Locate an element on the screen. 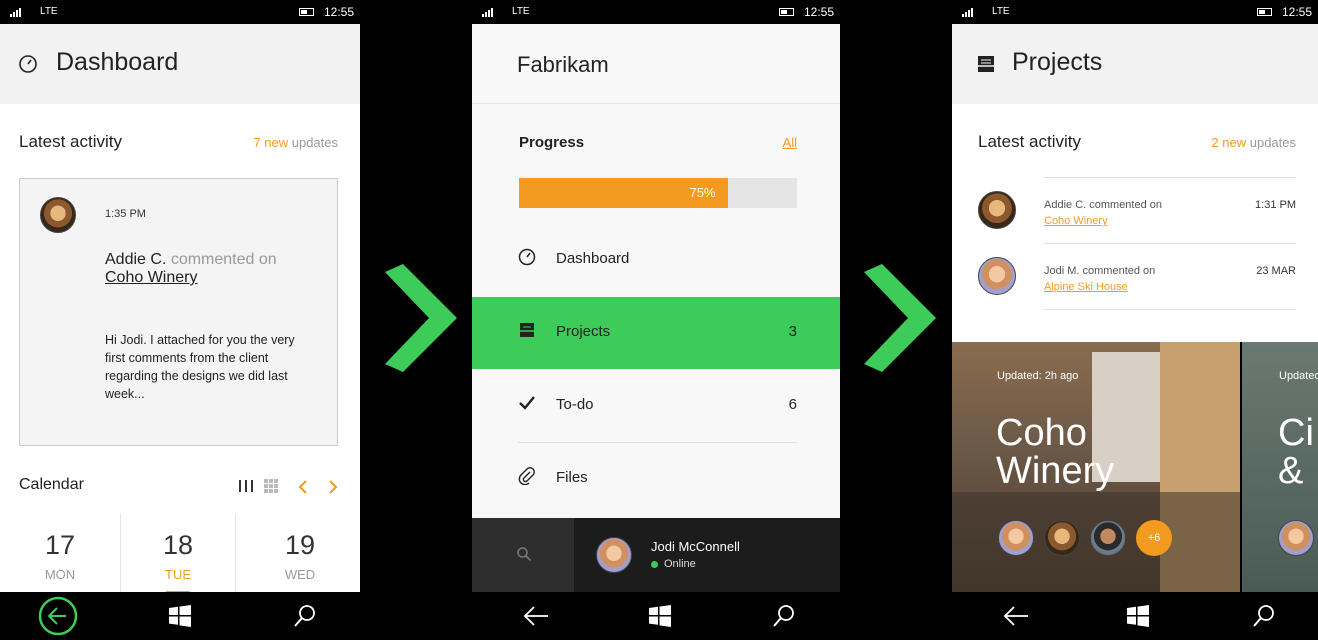  chevron-left-icon is located at coordinates (303, 487).